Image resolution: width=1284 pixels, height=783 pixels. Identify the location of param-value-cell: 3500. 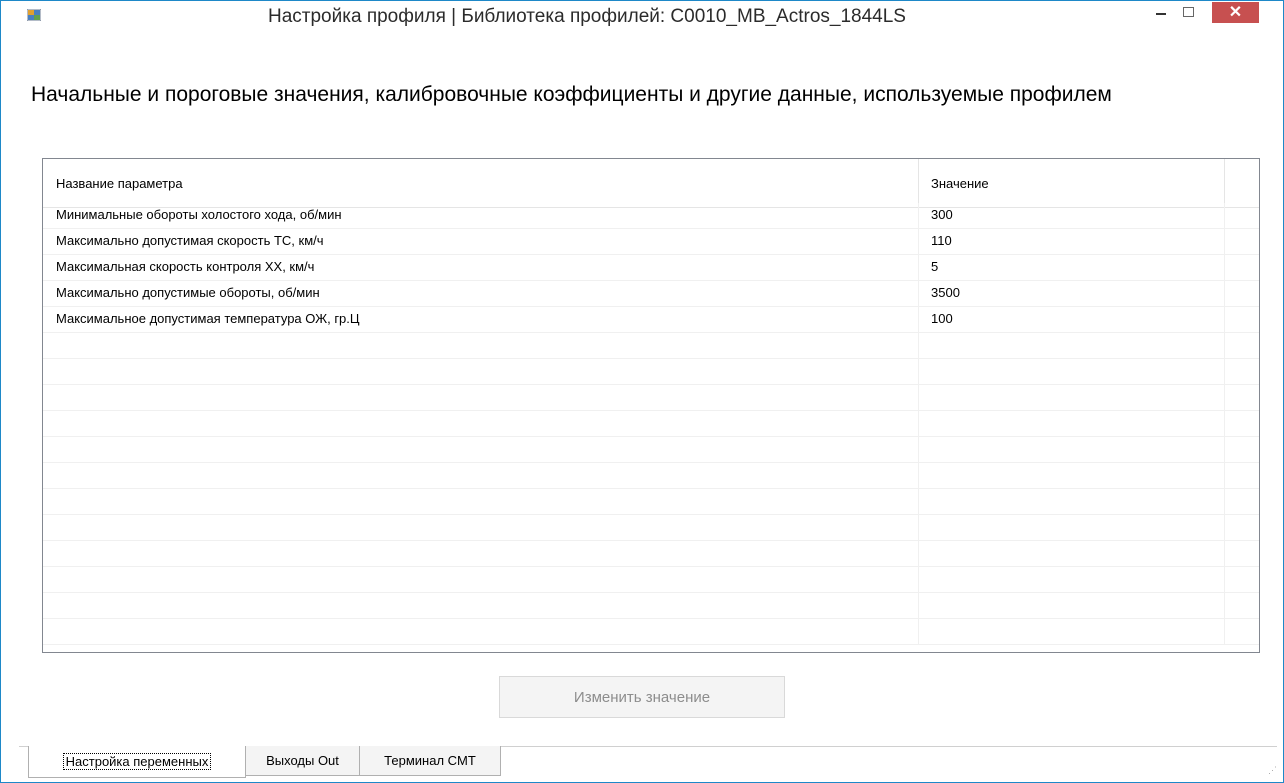
(1072, 294).